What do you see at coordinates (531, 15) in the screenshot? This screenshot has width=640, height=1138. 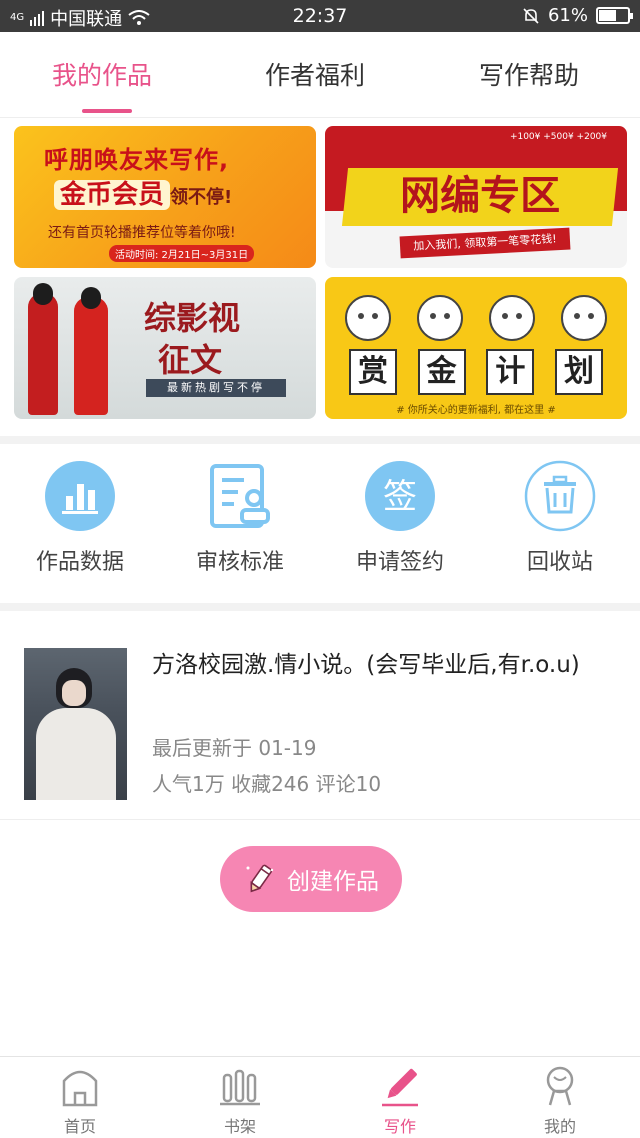 I see `mute-bell-icon` at bounding box center [531, 15].